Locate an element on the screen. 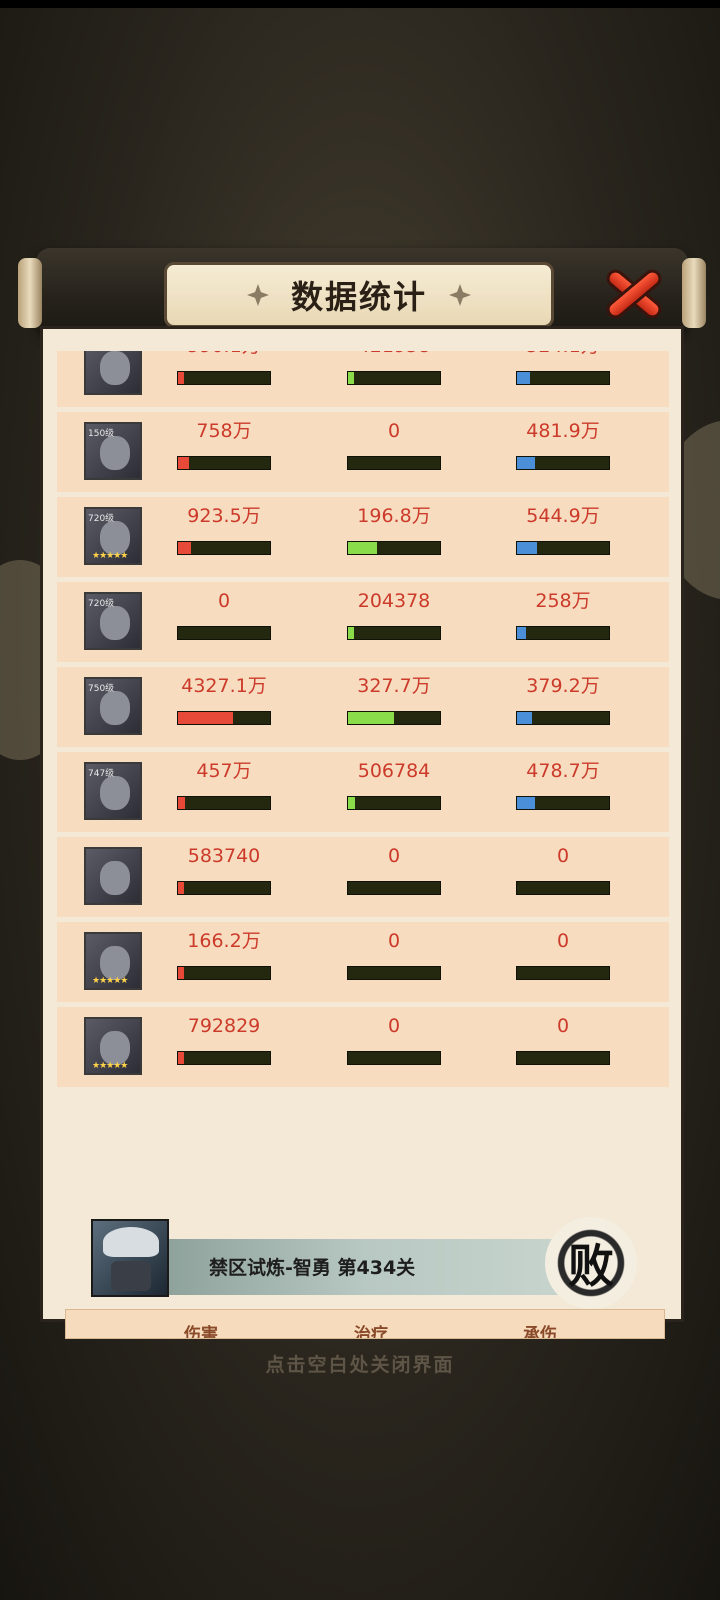  stats-row: 720级 ★★★★★ 923.5万 196.8万 544.9万 is located at coordinates (363, 537).